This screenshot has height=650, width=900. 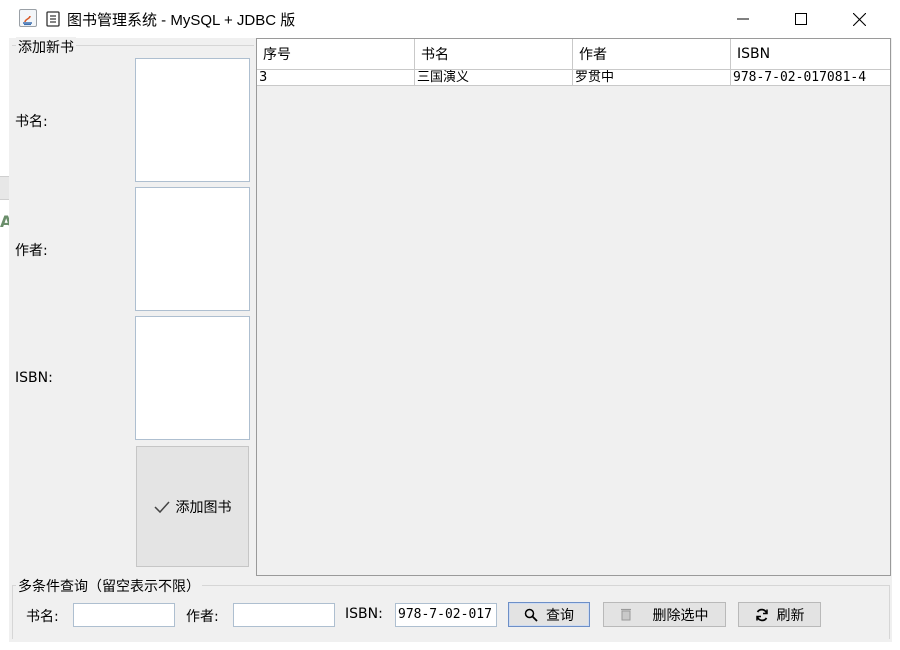 I want to click on maximize-icon, so click(x=801, y=19).